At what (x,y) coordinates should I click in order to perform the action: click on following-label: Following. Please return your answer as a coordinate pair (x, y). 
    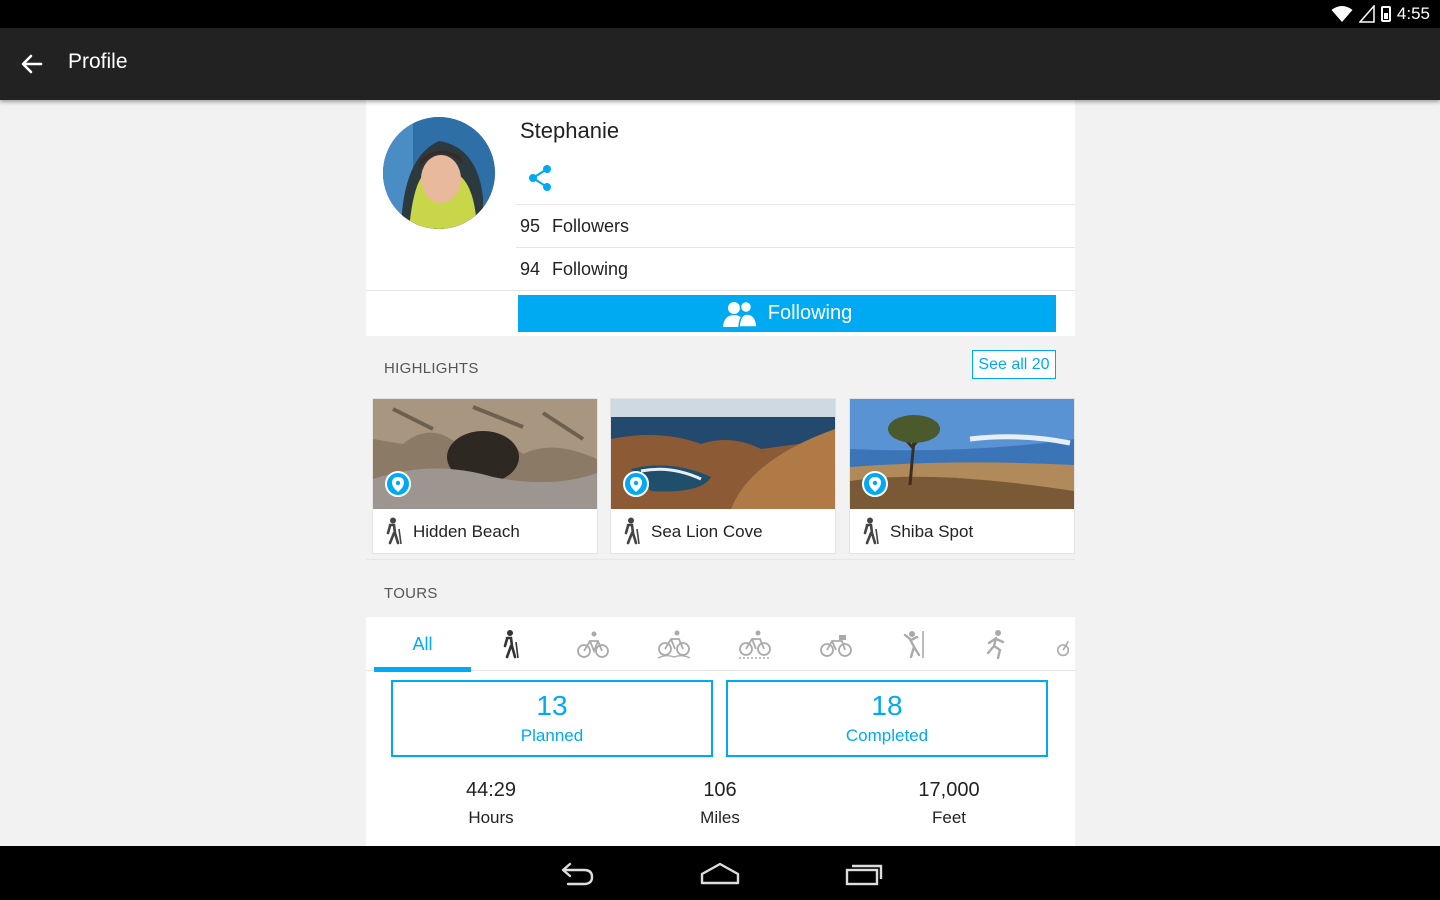
    Looking at the image, I should click on (590, 268).